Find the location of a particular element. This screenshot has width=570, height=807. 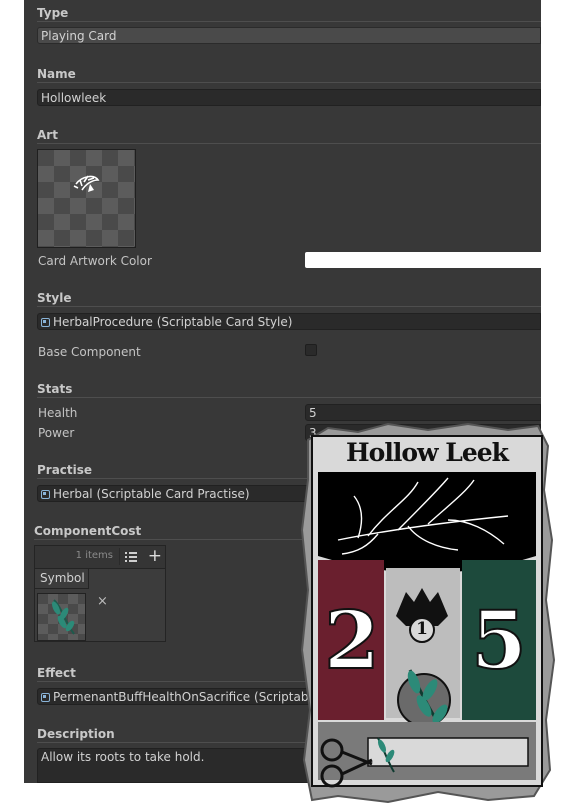

style-object-field: HerbalProcedure (Scriptable Card Style) is located at coordinates (289, 321).